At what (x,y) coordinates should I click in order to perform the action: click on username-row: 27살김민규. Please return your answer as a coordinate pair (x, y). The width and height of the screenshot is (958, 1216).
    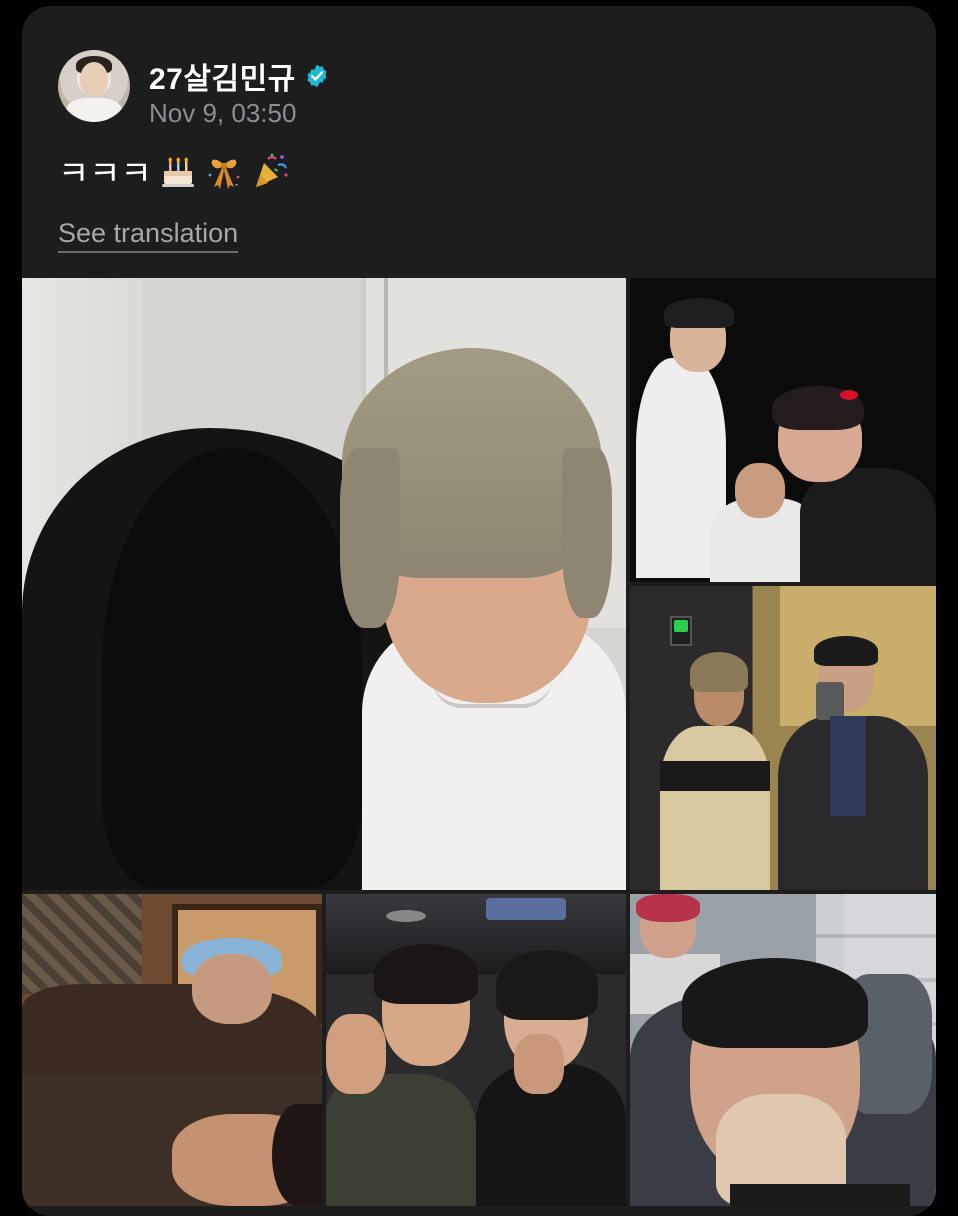
    Looking at the image, I should click on (239, 76).